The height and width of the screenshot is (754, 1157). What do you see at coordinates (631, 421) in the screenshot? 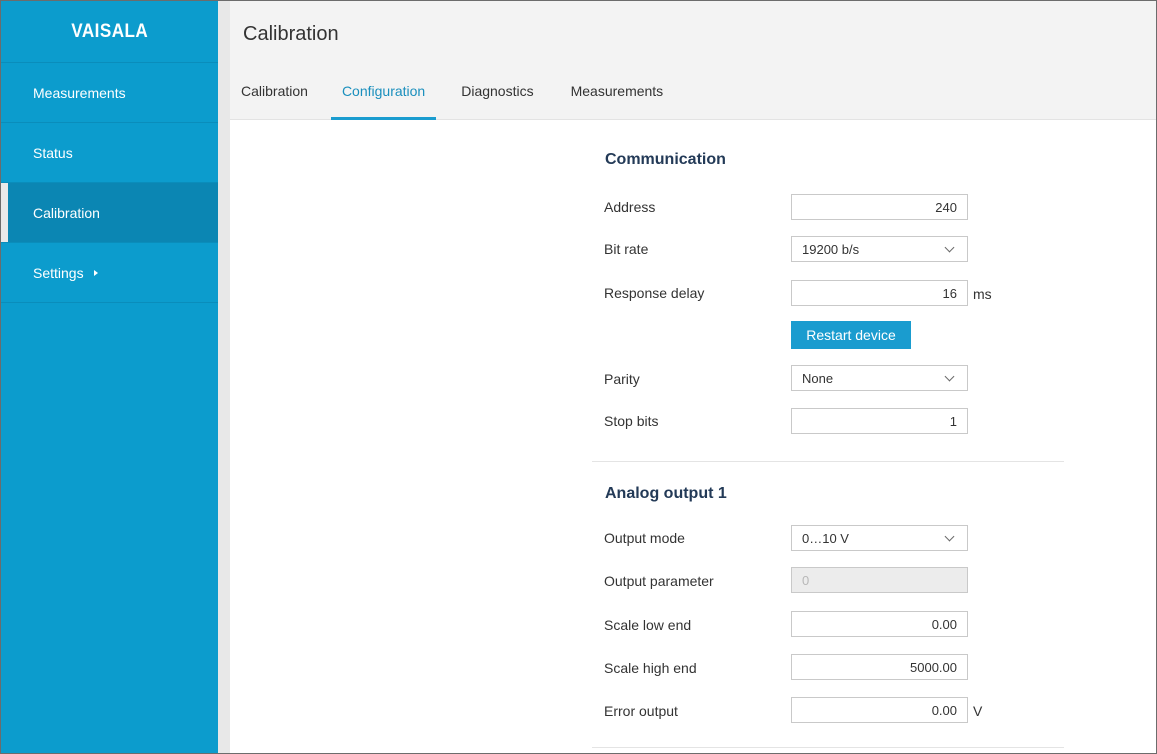
I see `stop-bits-label: Stop bits` at bounding box center [631, 421].